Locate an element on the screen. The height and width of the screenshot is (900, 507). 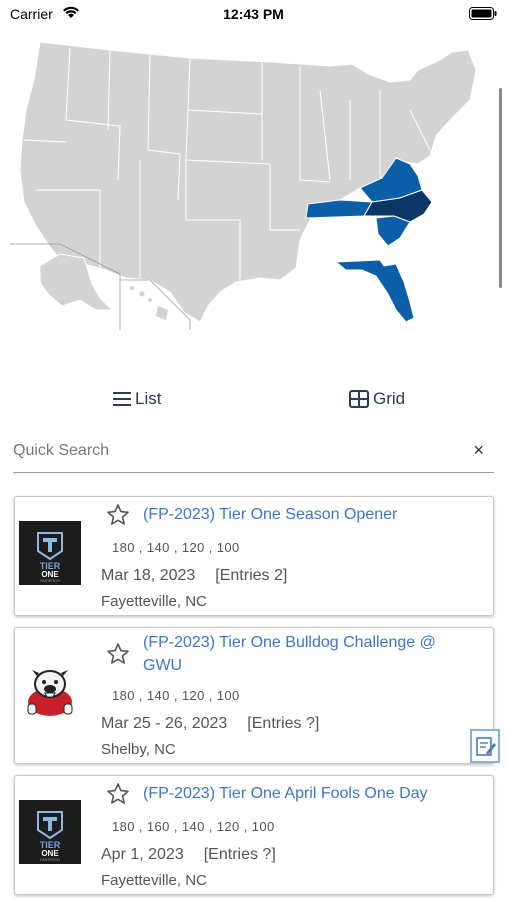
event-title-link: (FP-2023) Tier One April Fools One Day is located at coordinates (309, 793).